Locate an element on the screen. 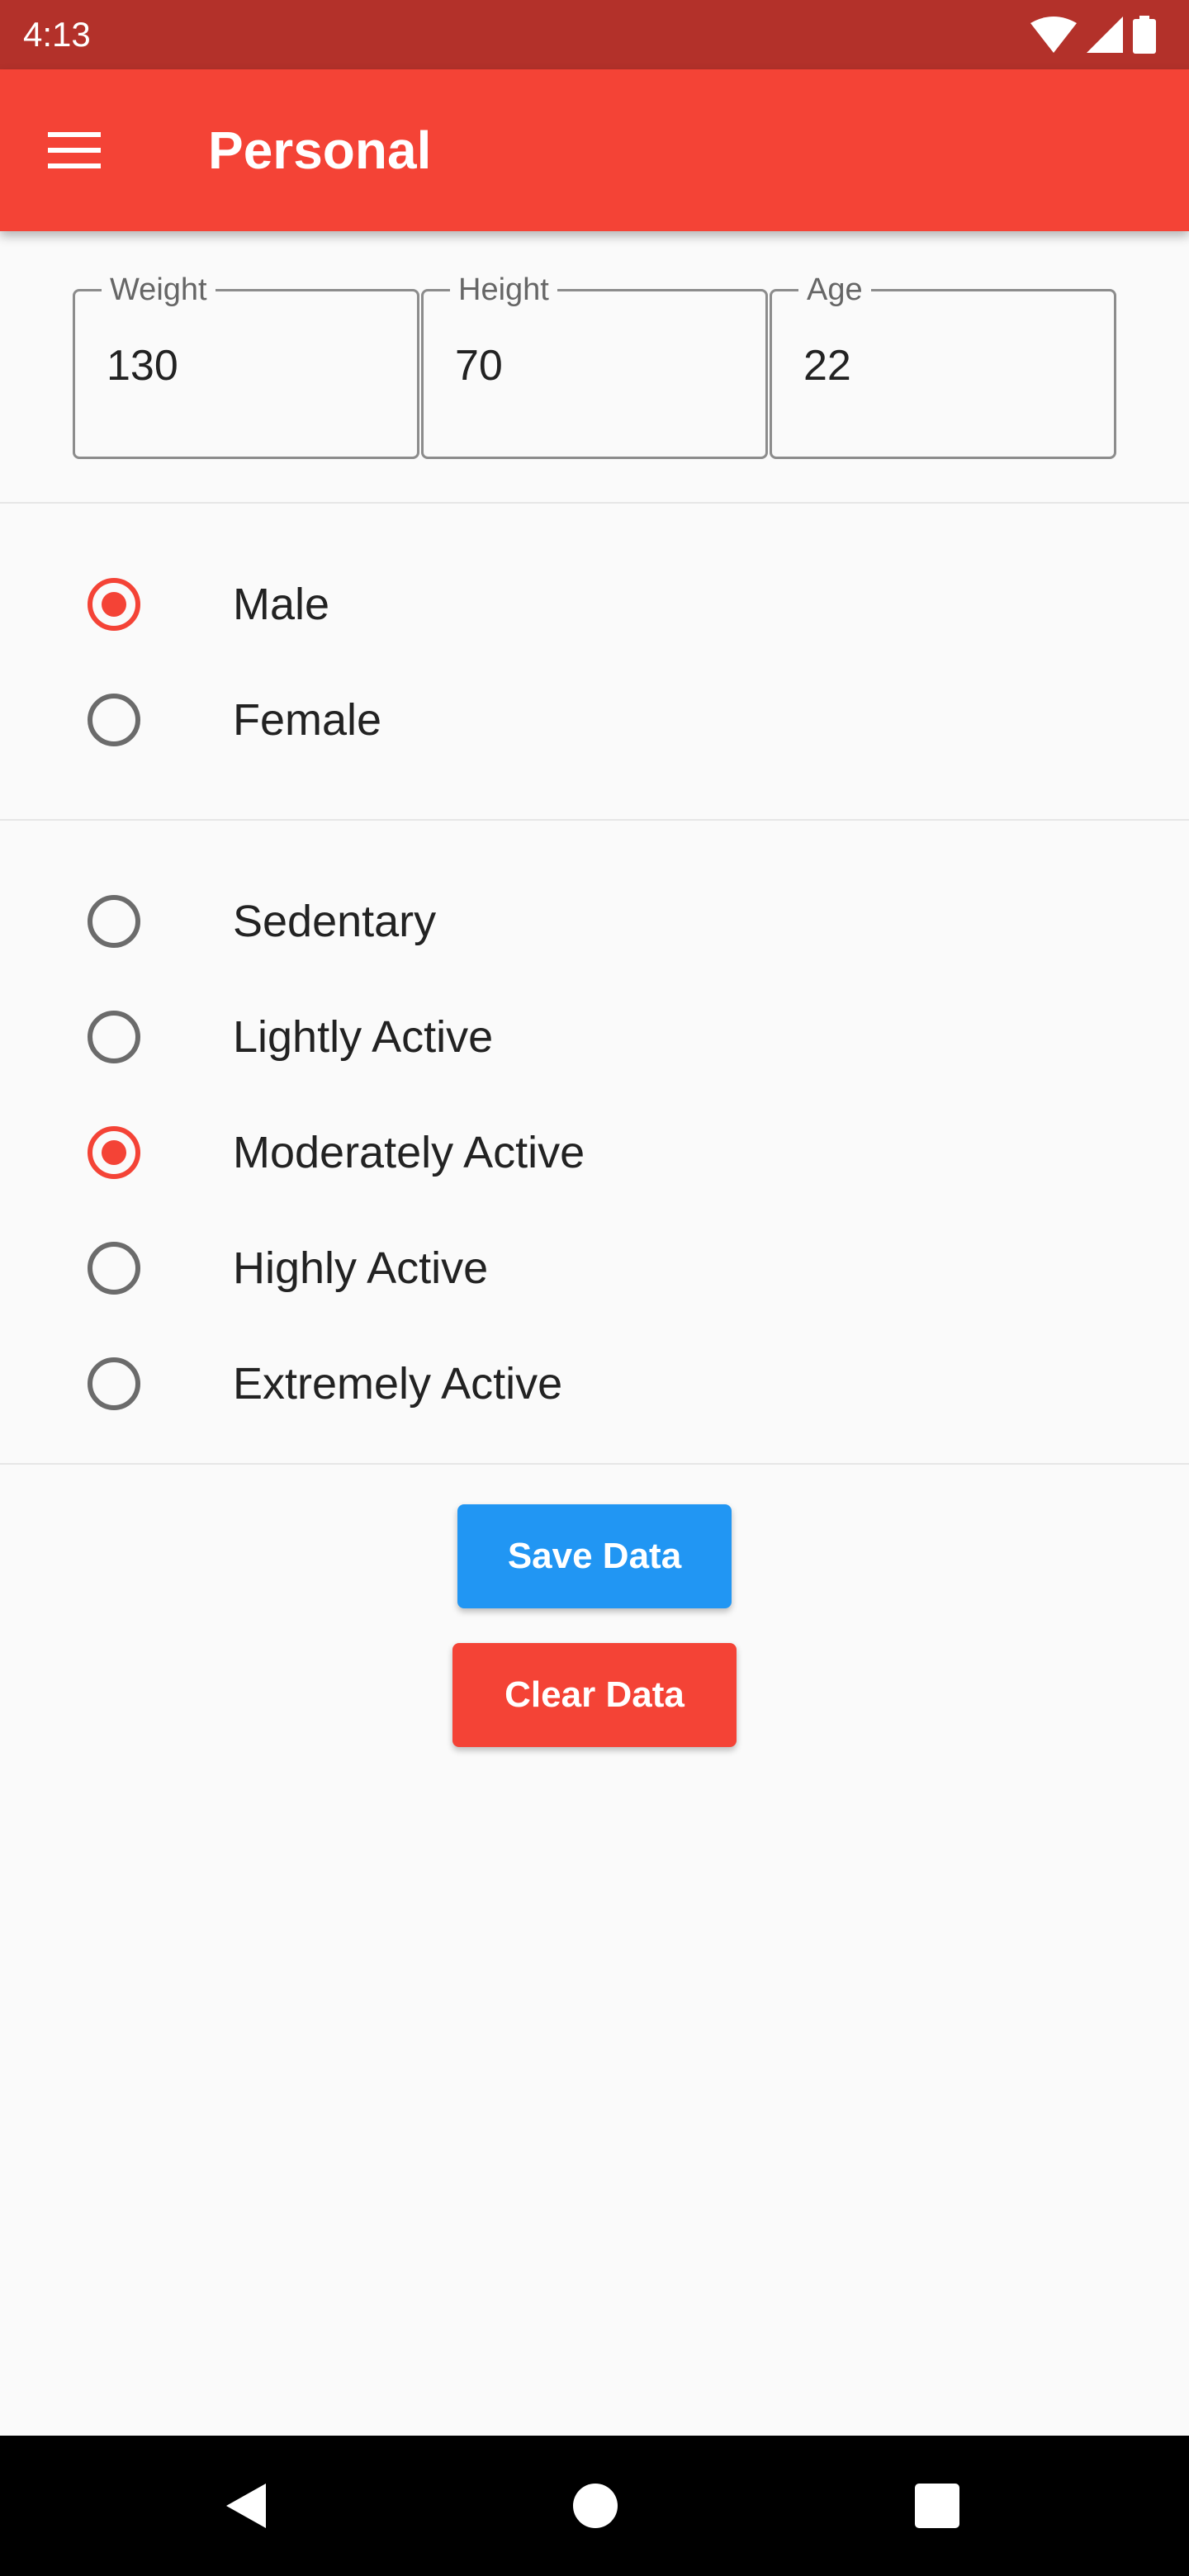 The height and width of the screenshot is (2576, 1189). status-bar: 4:13 is located at coordinates (594, 34).